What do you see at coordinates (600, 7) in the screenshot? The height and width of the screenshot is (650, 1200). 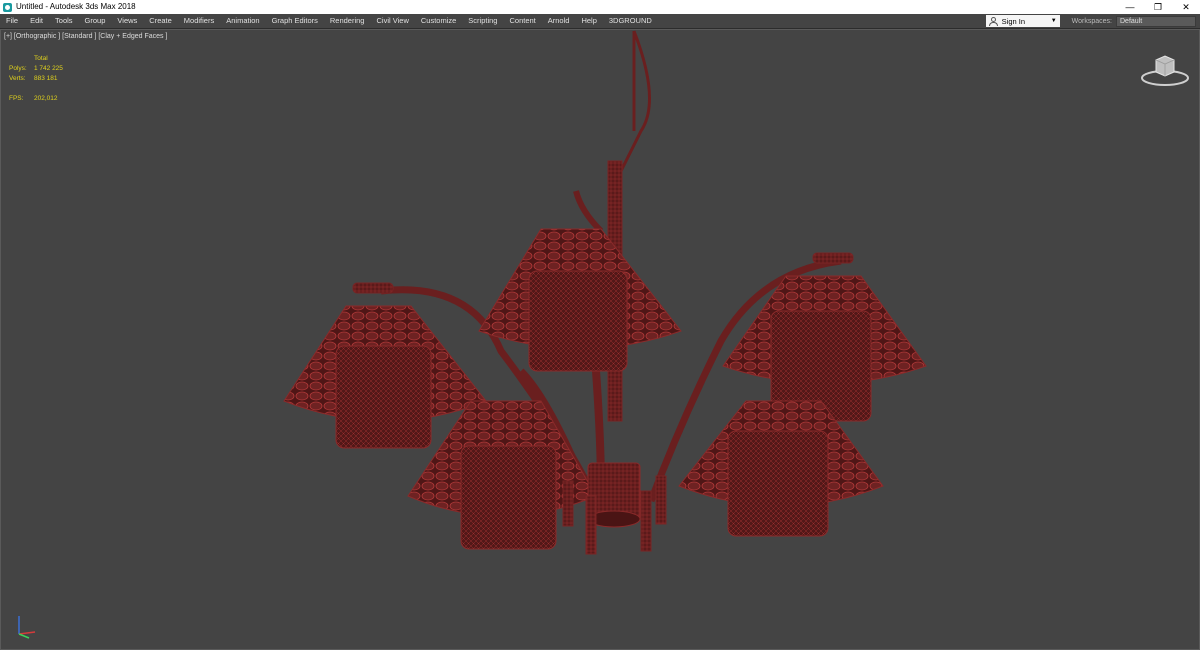 I see `title-bar: Untitled - Autodesk 3ds Max 2018 — ❐ ✕` at bounding box center [600, 7].